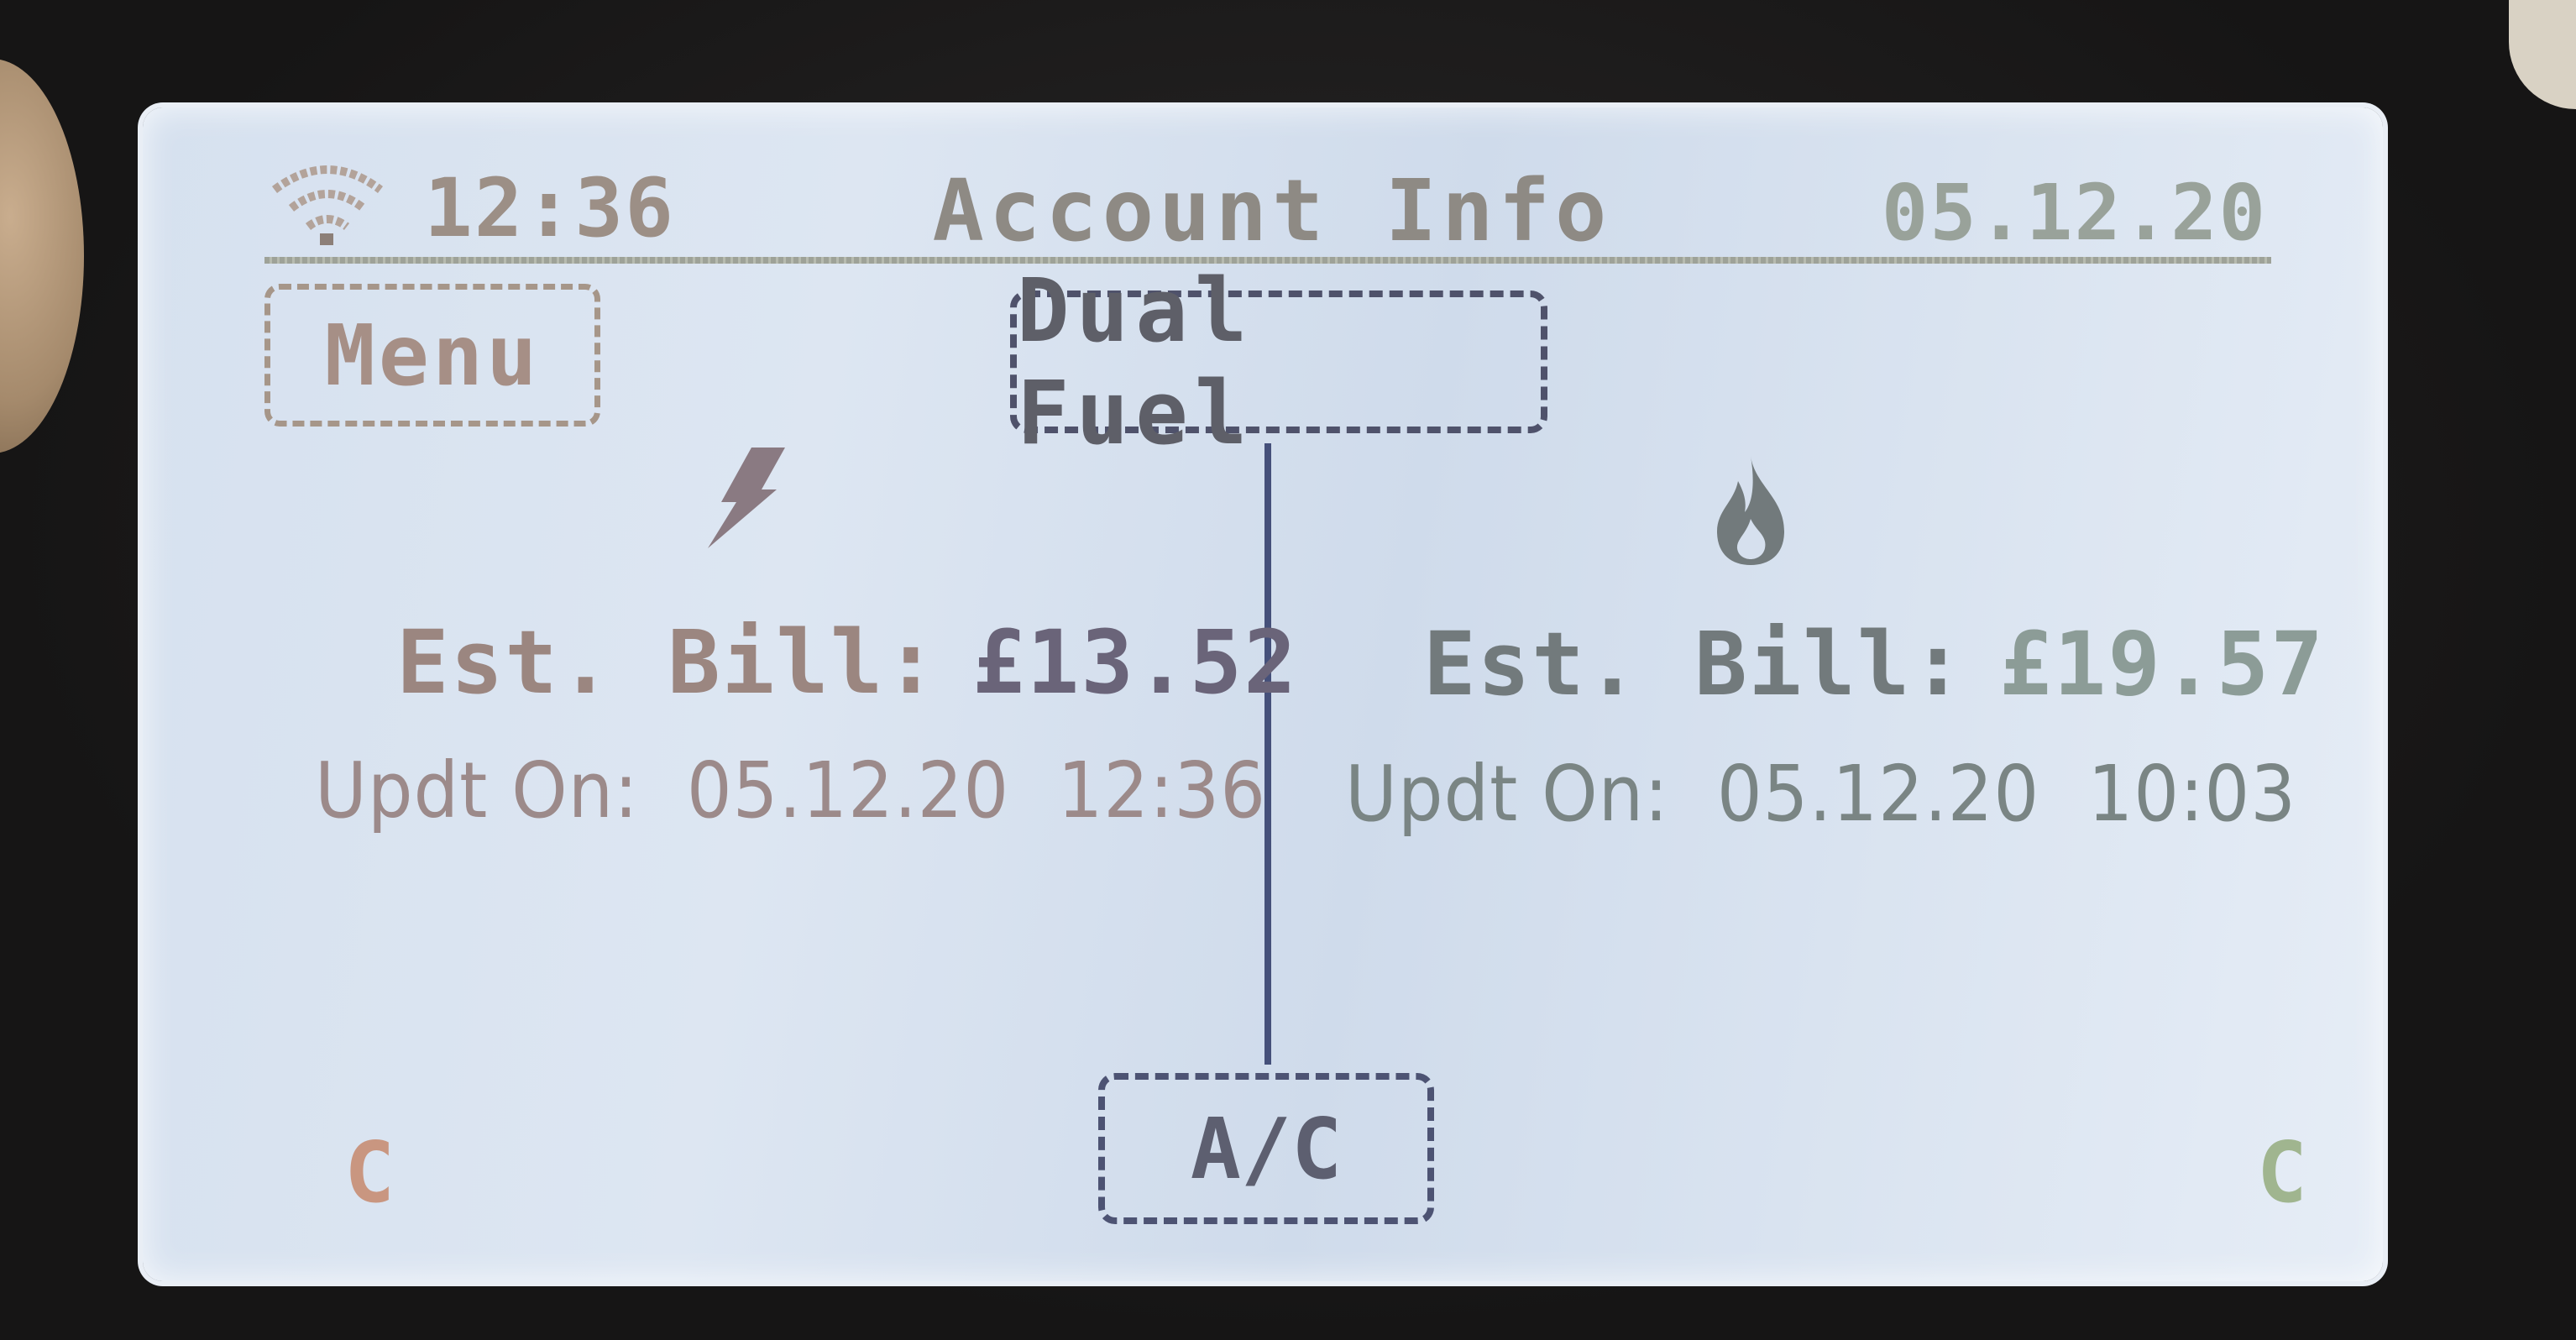 This screenshot has width=2576, height=1340. I want to click on status-bar: 12:36 Account Info 05.12.20, so click(1272, 206).